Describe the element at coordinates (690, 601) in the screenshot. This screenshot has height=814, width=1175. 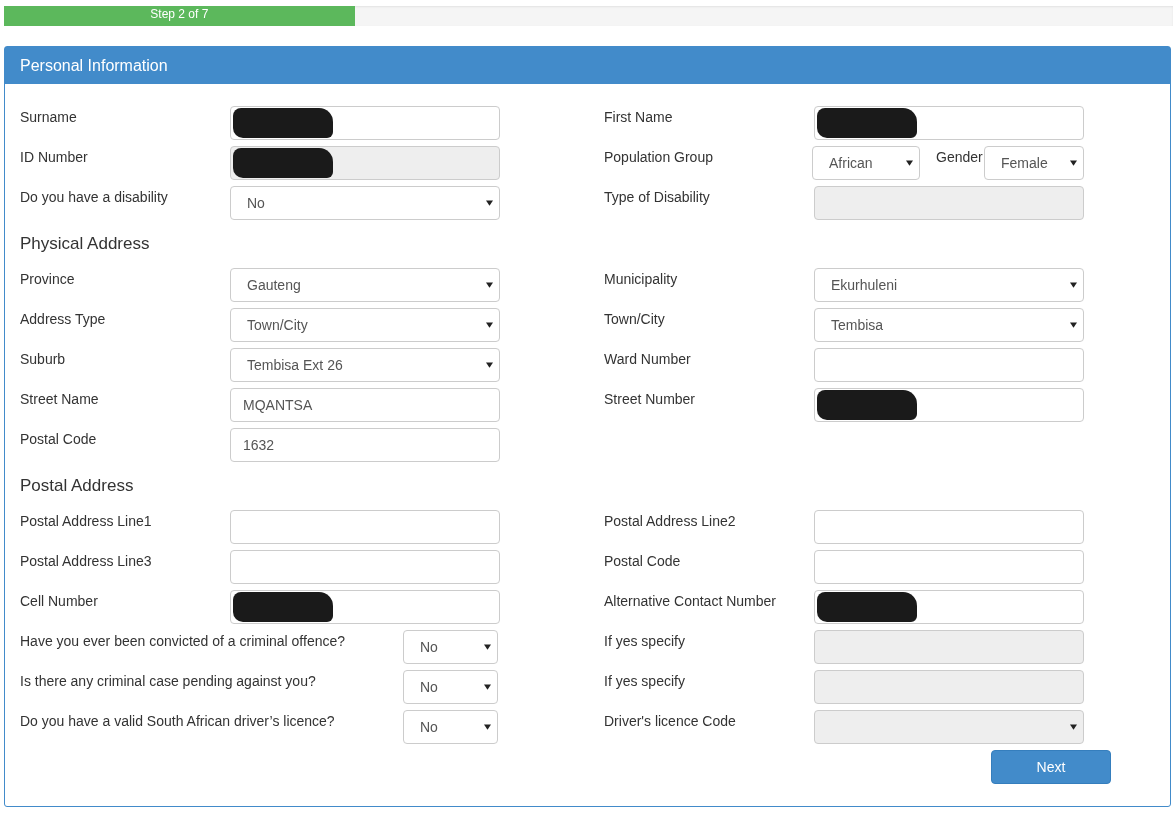
I see `field-label: Alternative Contact Number` at that location.